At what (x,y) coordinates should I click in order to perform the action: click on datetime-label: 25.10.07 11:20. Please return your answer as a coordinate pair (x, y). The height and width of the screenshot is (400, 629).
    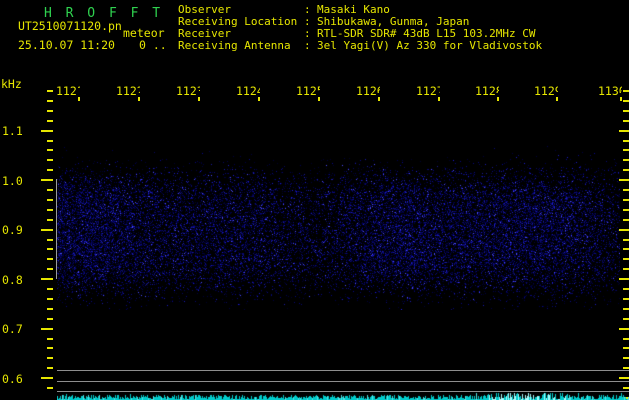
    Looking at the image, I should click on (66, 45).